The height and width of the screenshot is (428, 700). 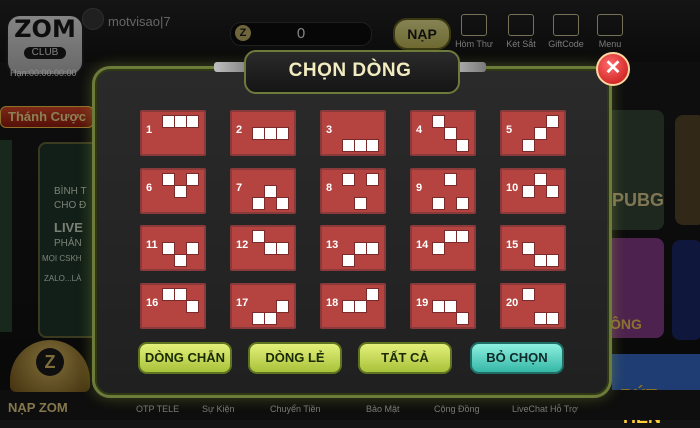 I want to click on odd-lines-button: DÒNG LẺ, so click(x=295, y=358).